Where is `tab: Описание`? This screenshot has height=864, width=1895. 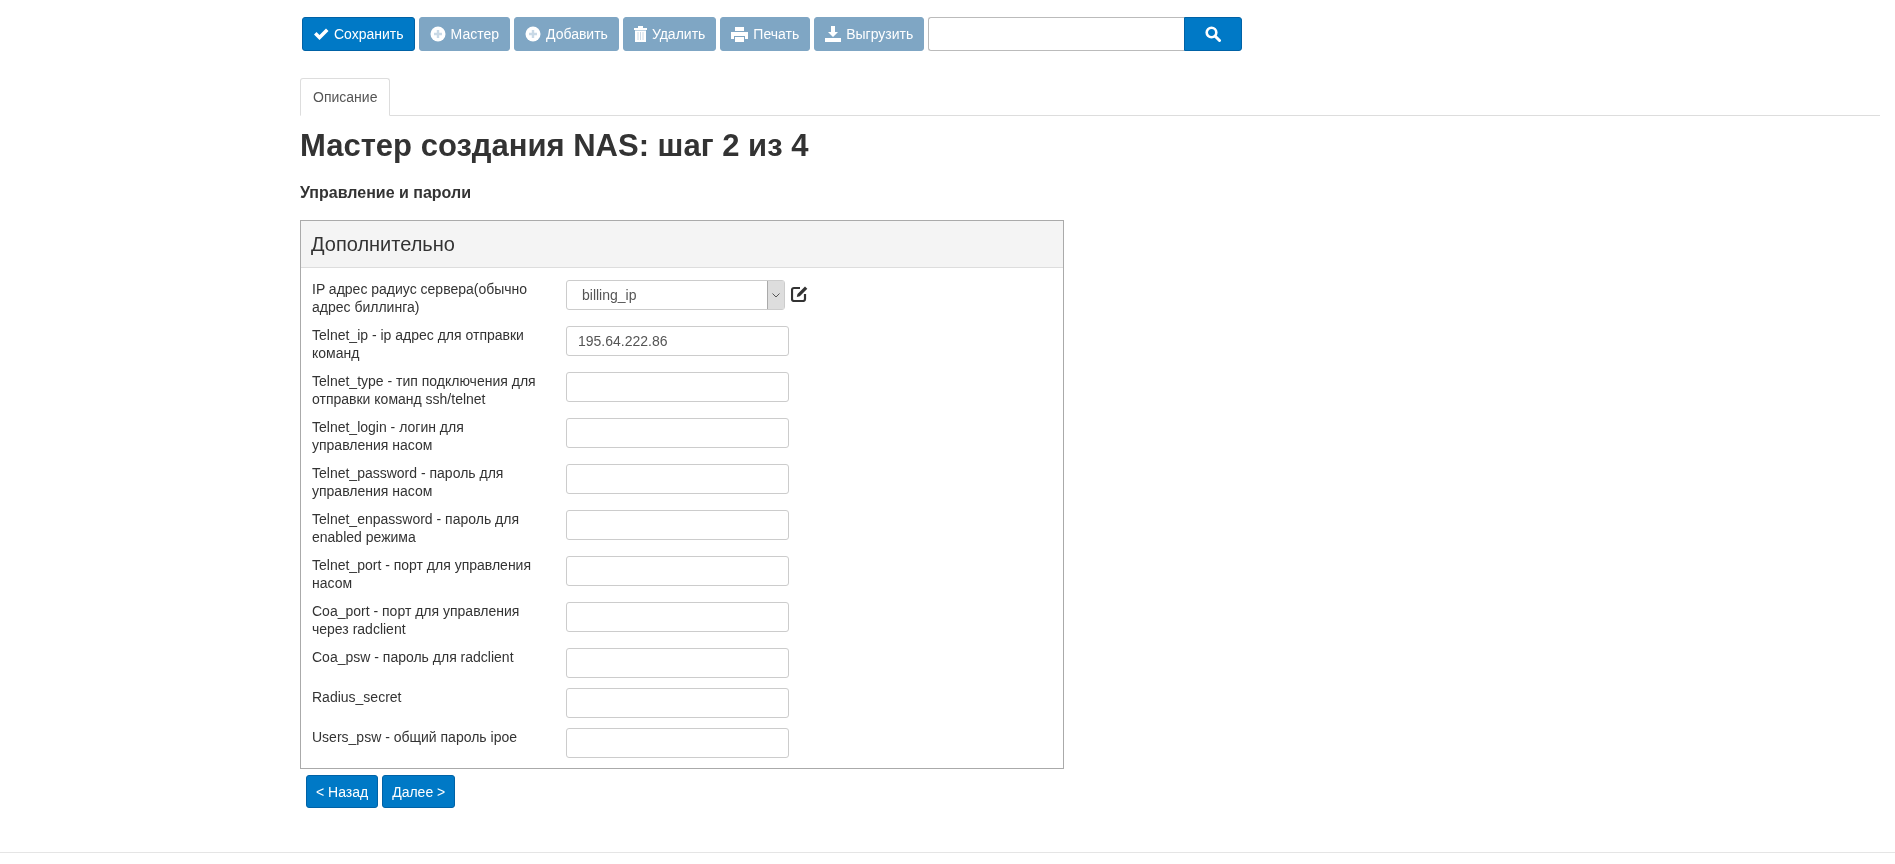
tab: Описание is located at coordinates (345, 97).